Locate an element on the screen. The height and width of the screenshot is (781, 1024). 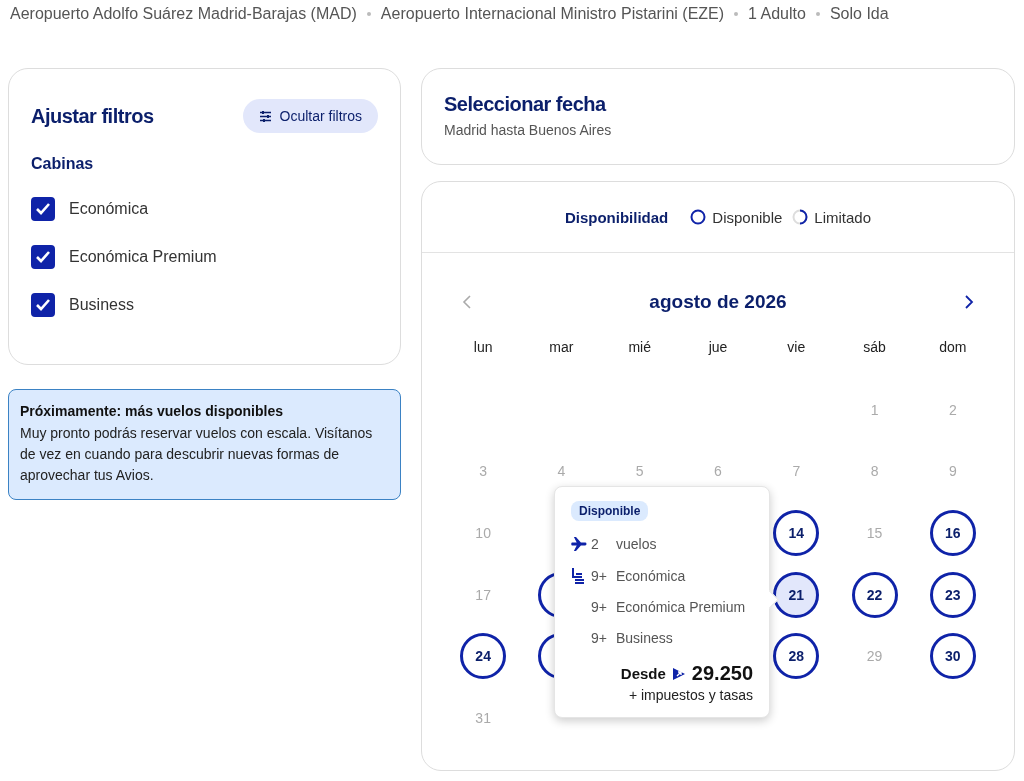
unavailable-date: 2 is located at coordinates (952, 410).